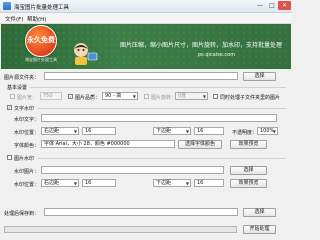  Describe the element at coordinates (267, 131) in the screenshot. I see `opacity-select: 100% ▼` at that location.